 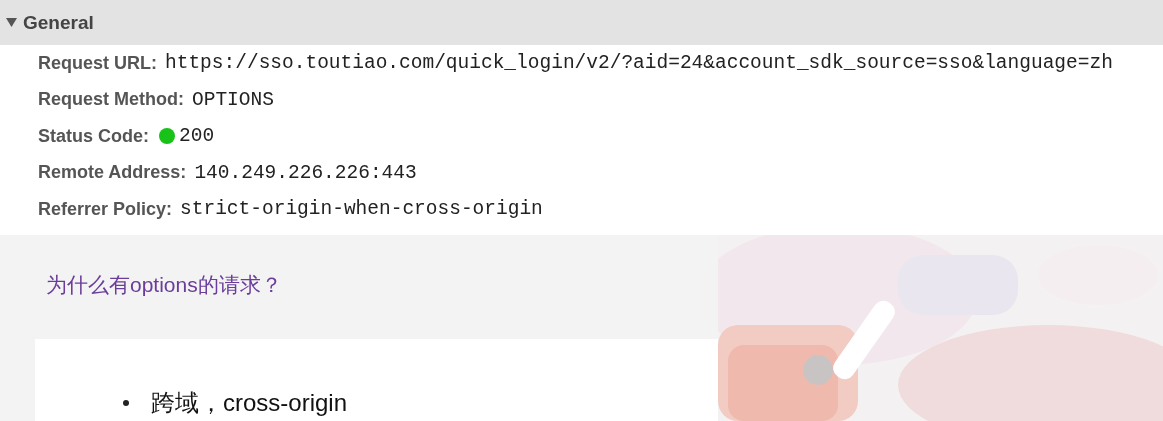 What do you see at coordinates (233, 99) in the screenshot?
I see `field-value: OPTIONS` at bounding box center [233, 99].